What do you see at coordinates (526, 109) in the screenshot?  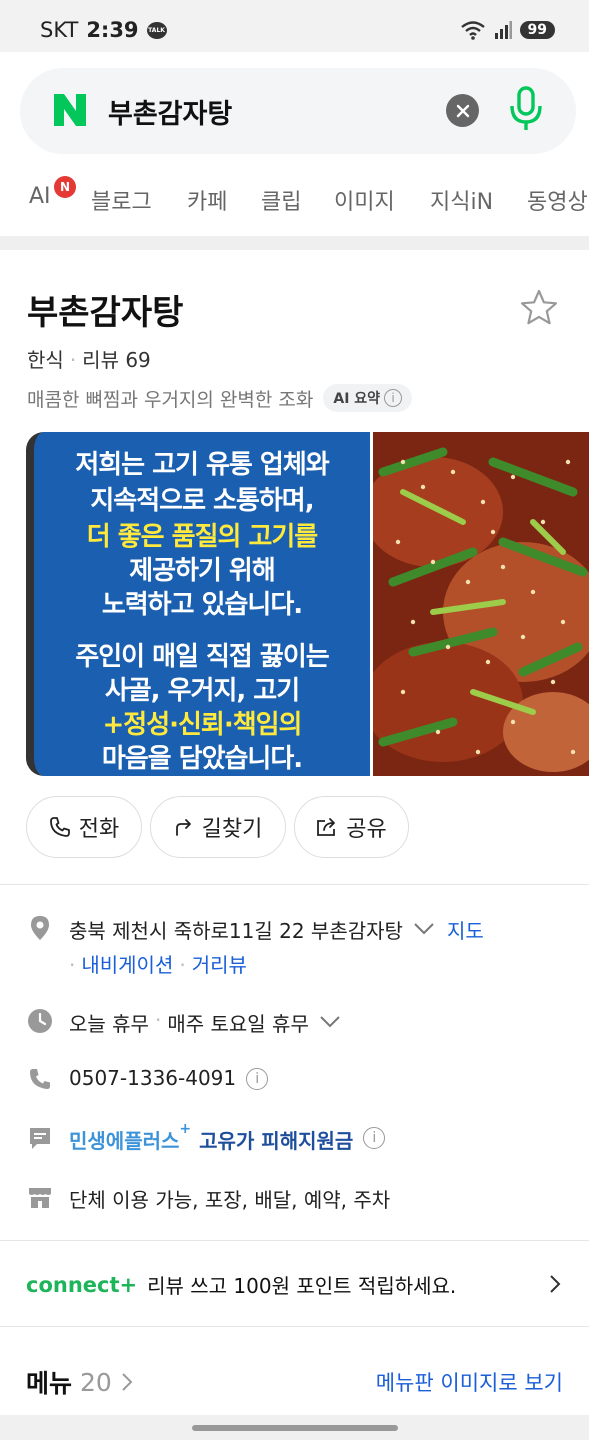 I see `mic-icon` at bounding box center [526, 109].